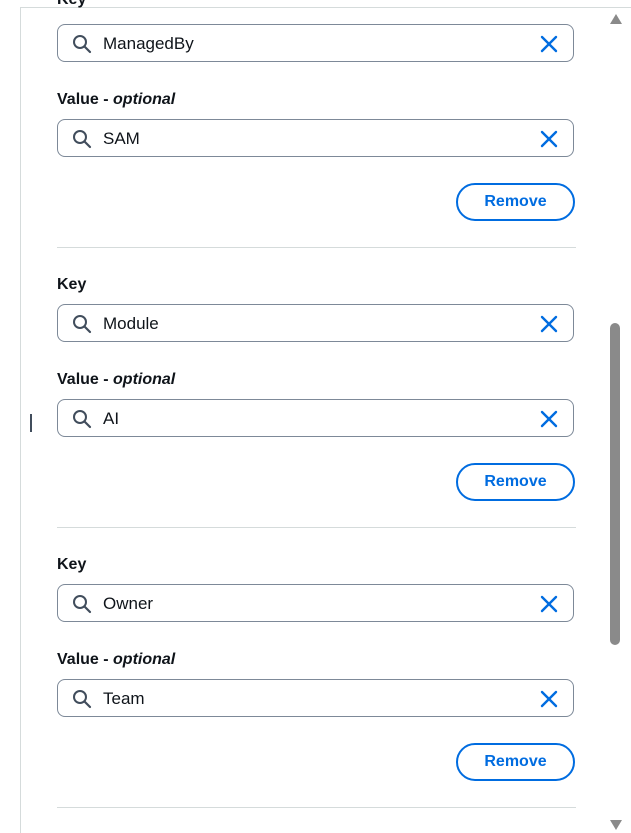 The width and height of the screenshot is (631, 833). Describe the element at coordinates (124, 698) in the screenshot. I see `value-input-value: Team` at that location.